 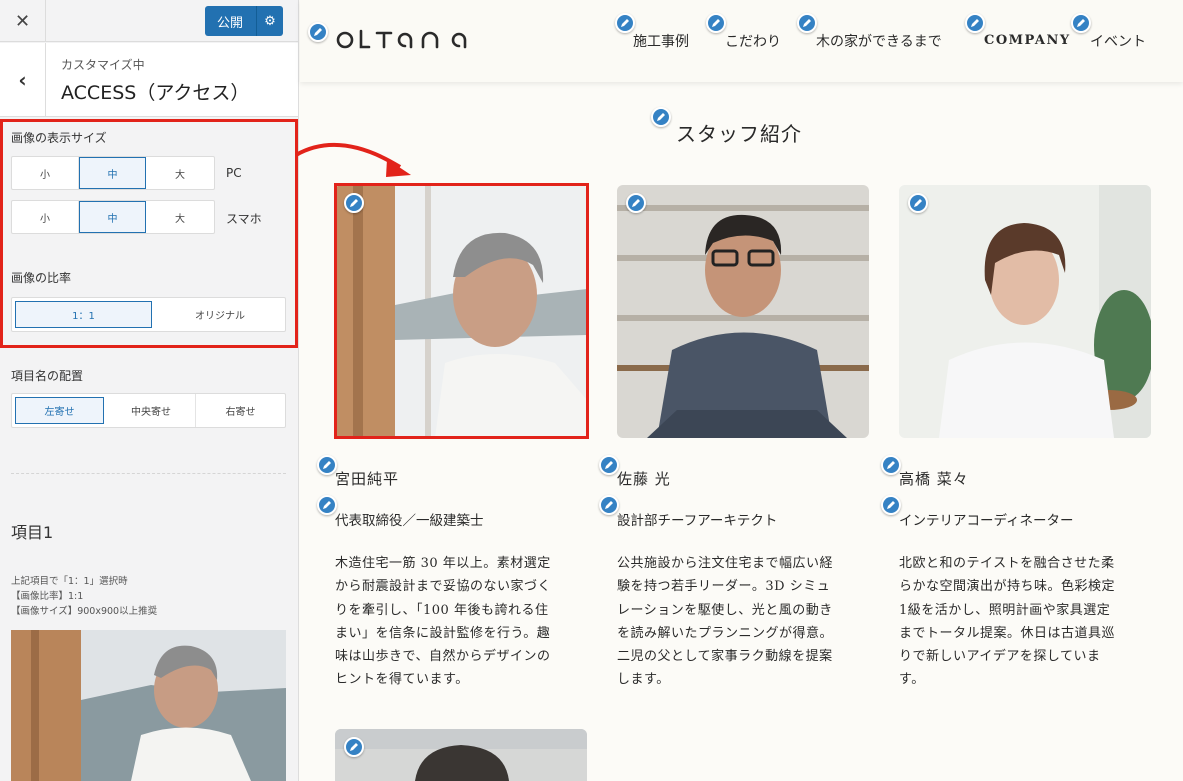 What do you see at coordinates (912, 680) in the screenshot?
I see `desc-line: す。` at bounding box center [912, 680].